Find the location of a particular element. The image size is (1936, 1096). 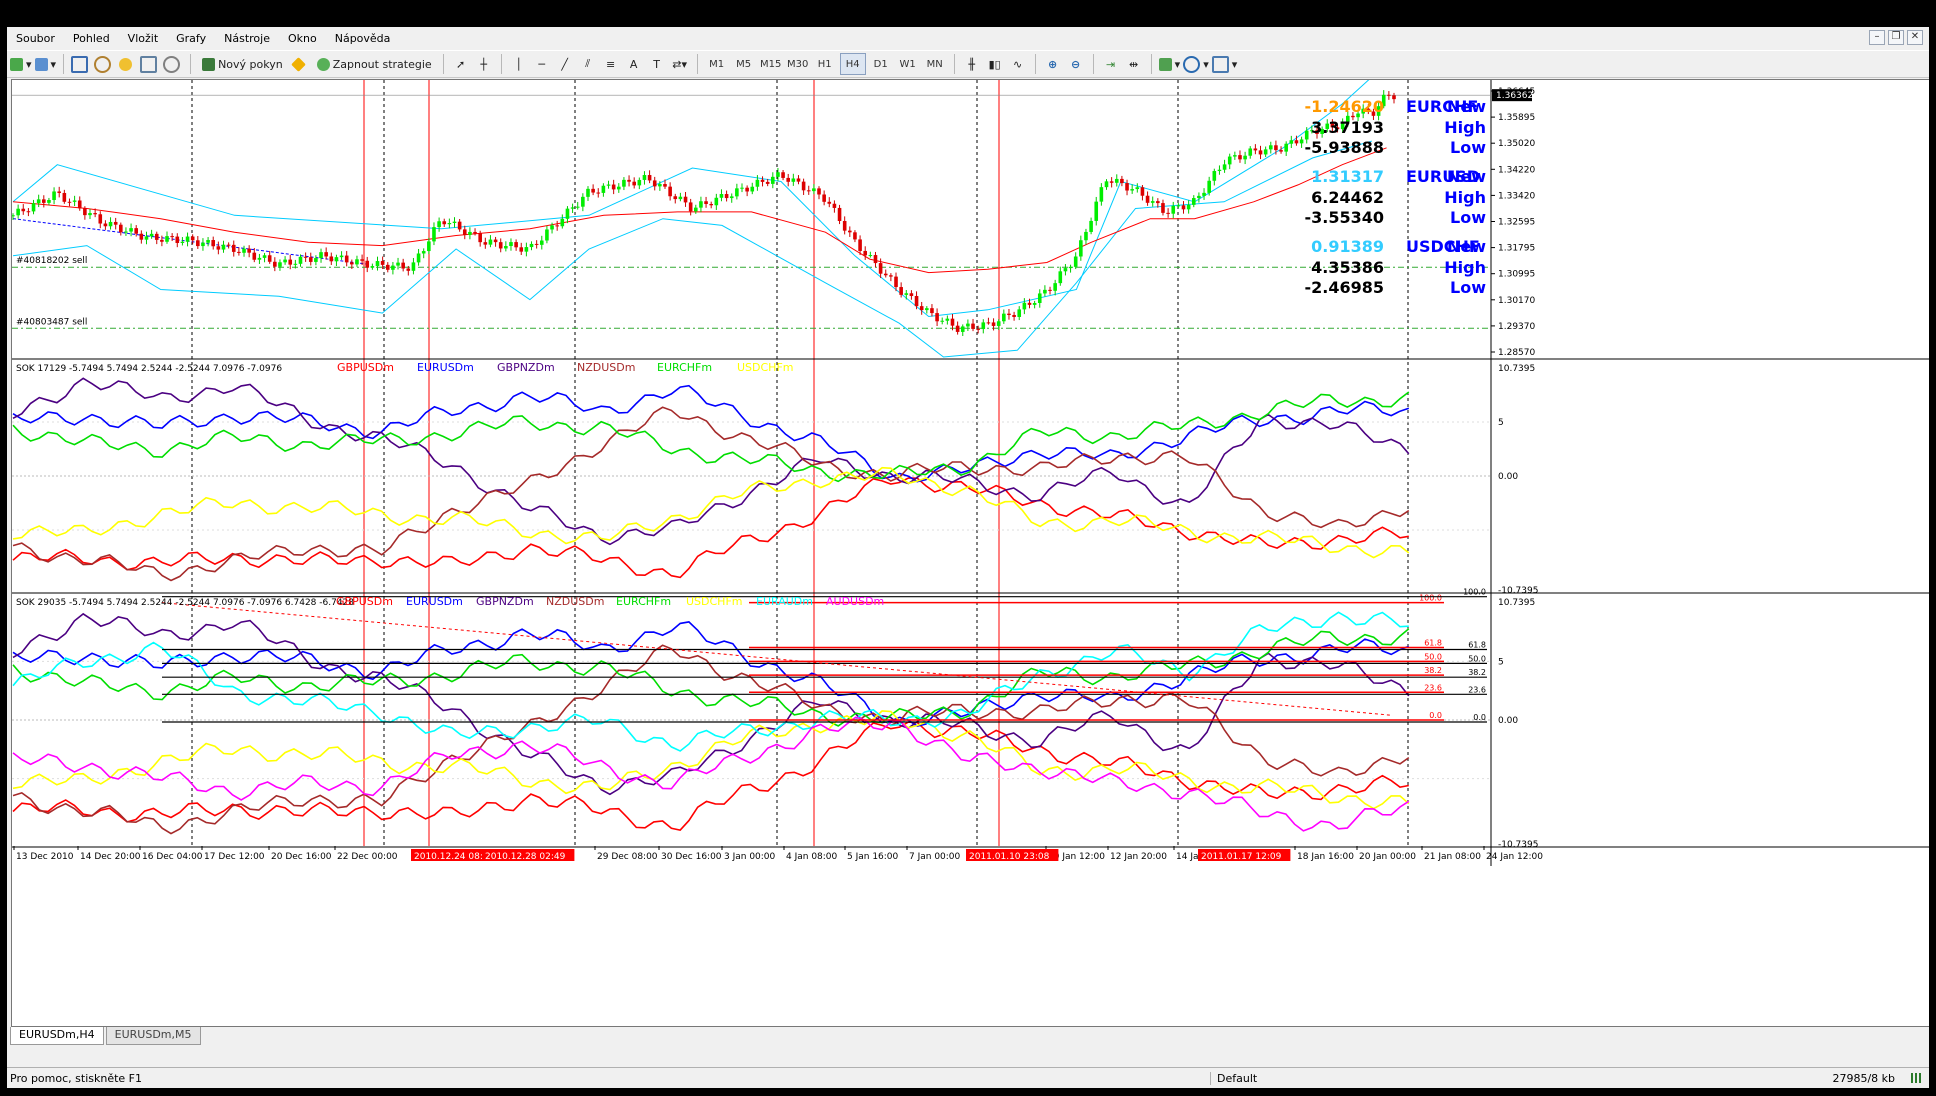

arrows-tool: ⇄▾ is located at coordinates (680, 64).